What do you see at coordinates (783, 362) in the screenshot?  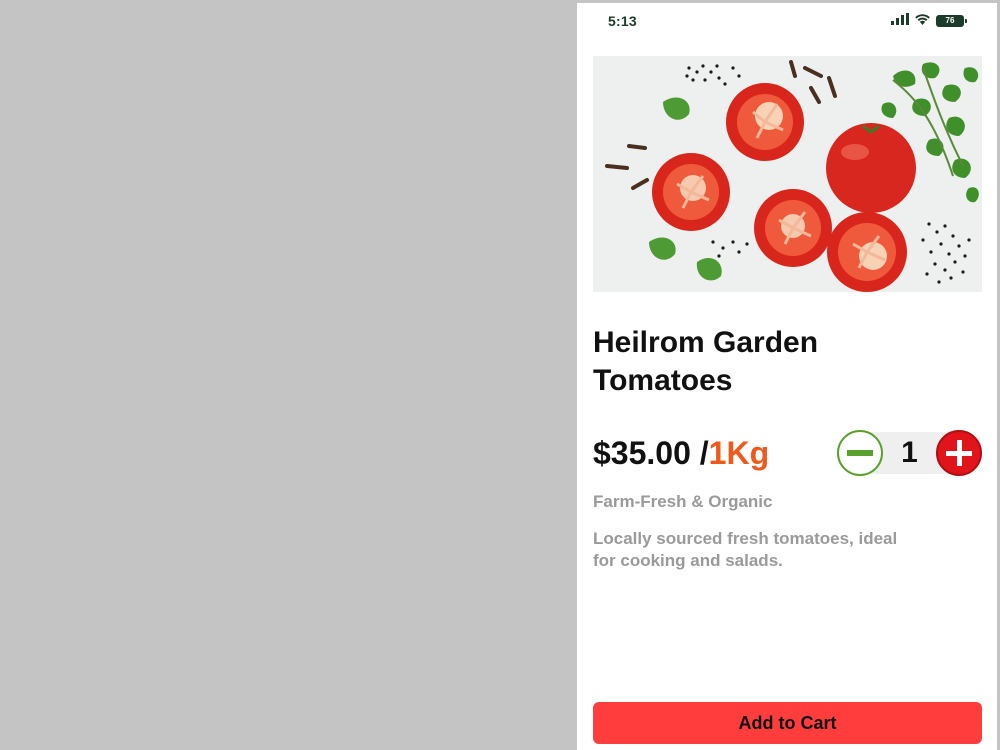 I see `product-title: Heilrom Garden Tomatoes` at bounding box center [783, 362].